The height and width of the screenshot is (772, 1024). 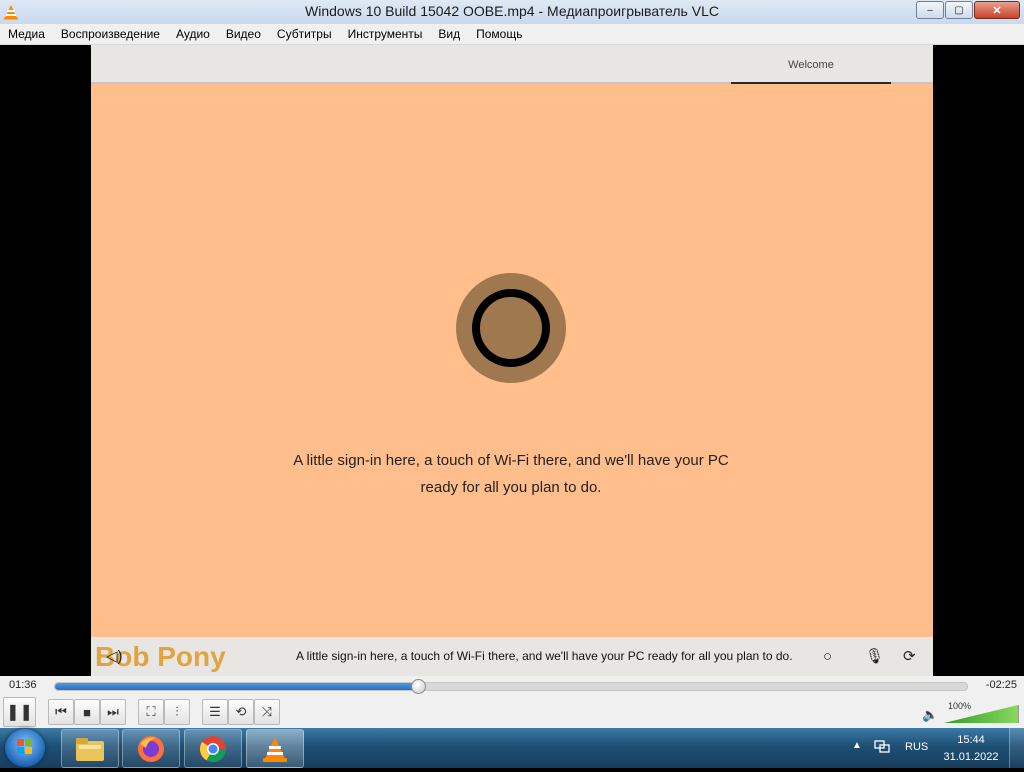 What do you see at coordinates (512, 712) in the screenshot?
I see `playback-controls: ❚❚ ⏮ ■ ⏭ ⛶ ⫶ ☰ ⟲ ⤨ 🔈 100%` at bounding box center [512, 712].